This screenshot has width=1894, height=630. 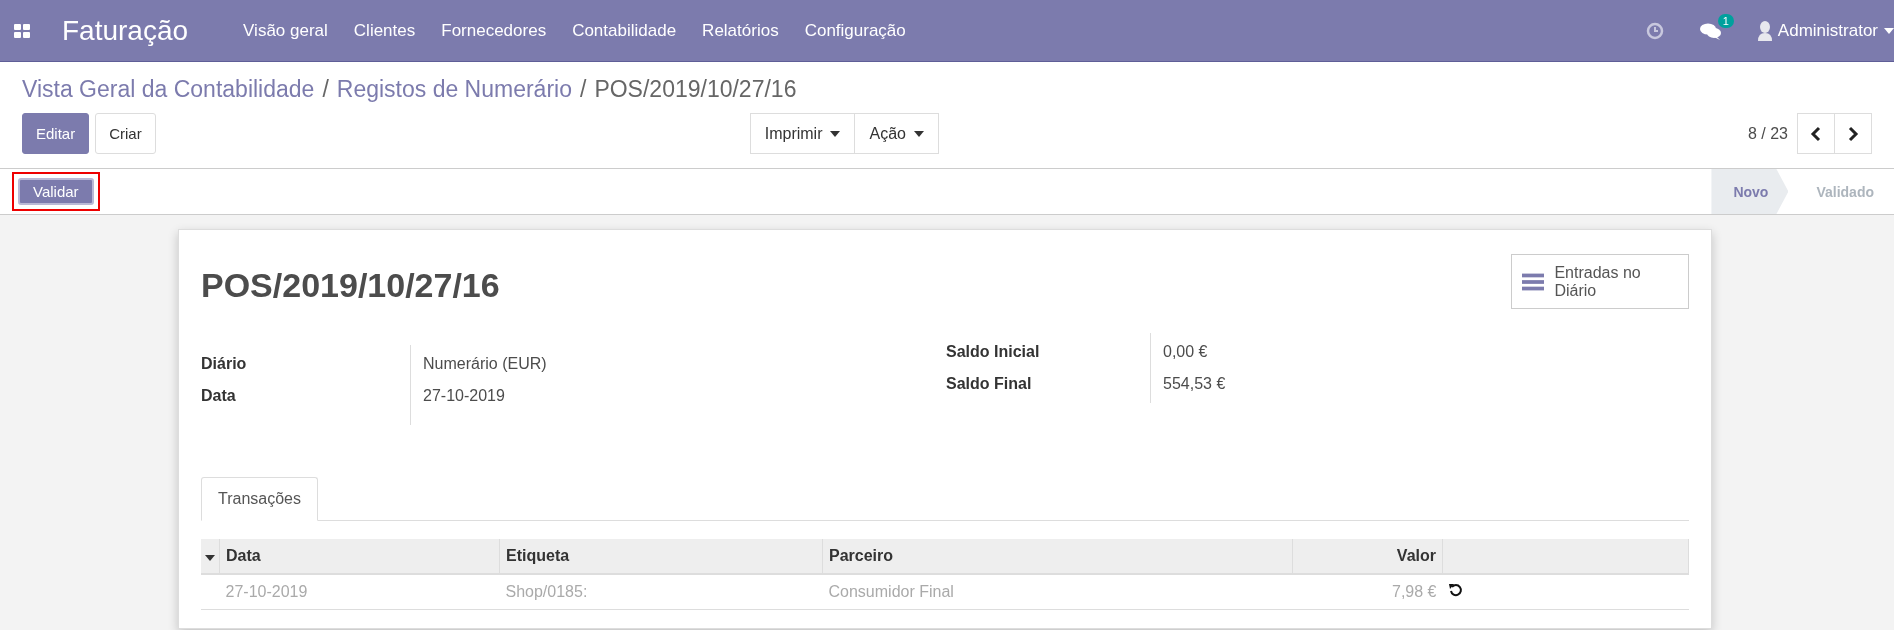 I want to click on menu-item: Fornecedores, so click(x=494, y=30).